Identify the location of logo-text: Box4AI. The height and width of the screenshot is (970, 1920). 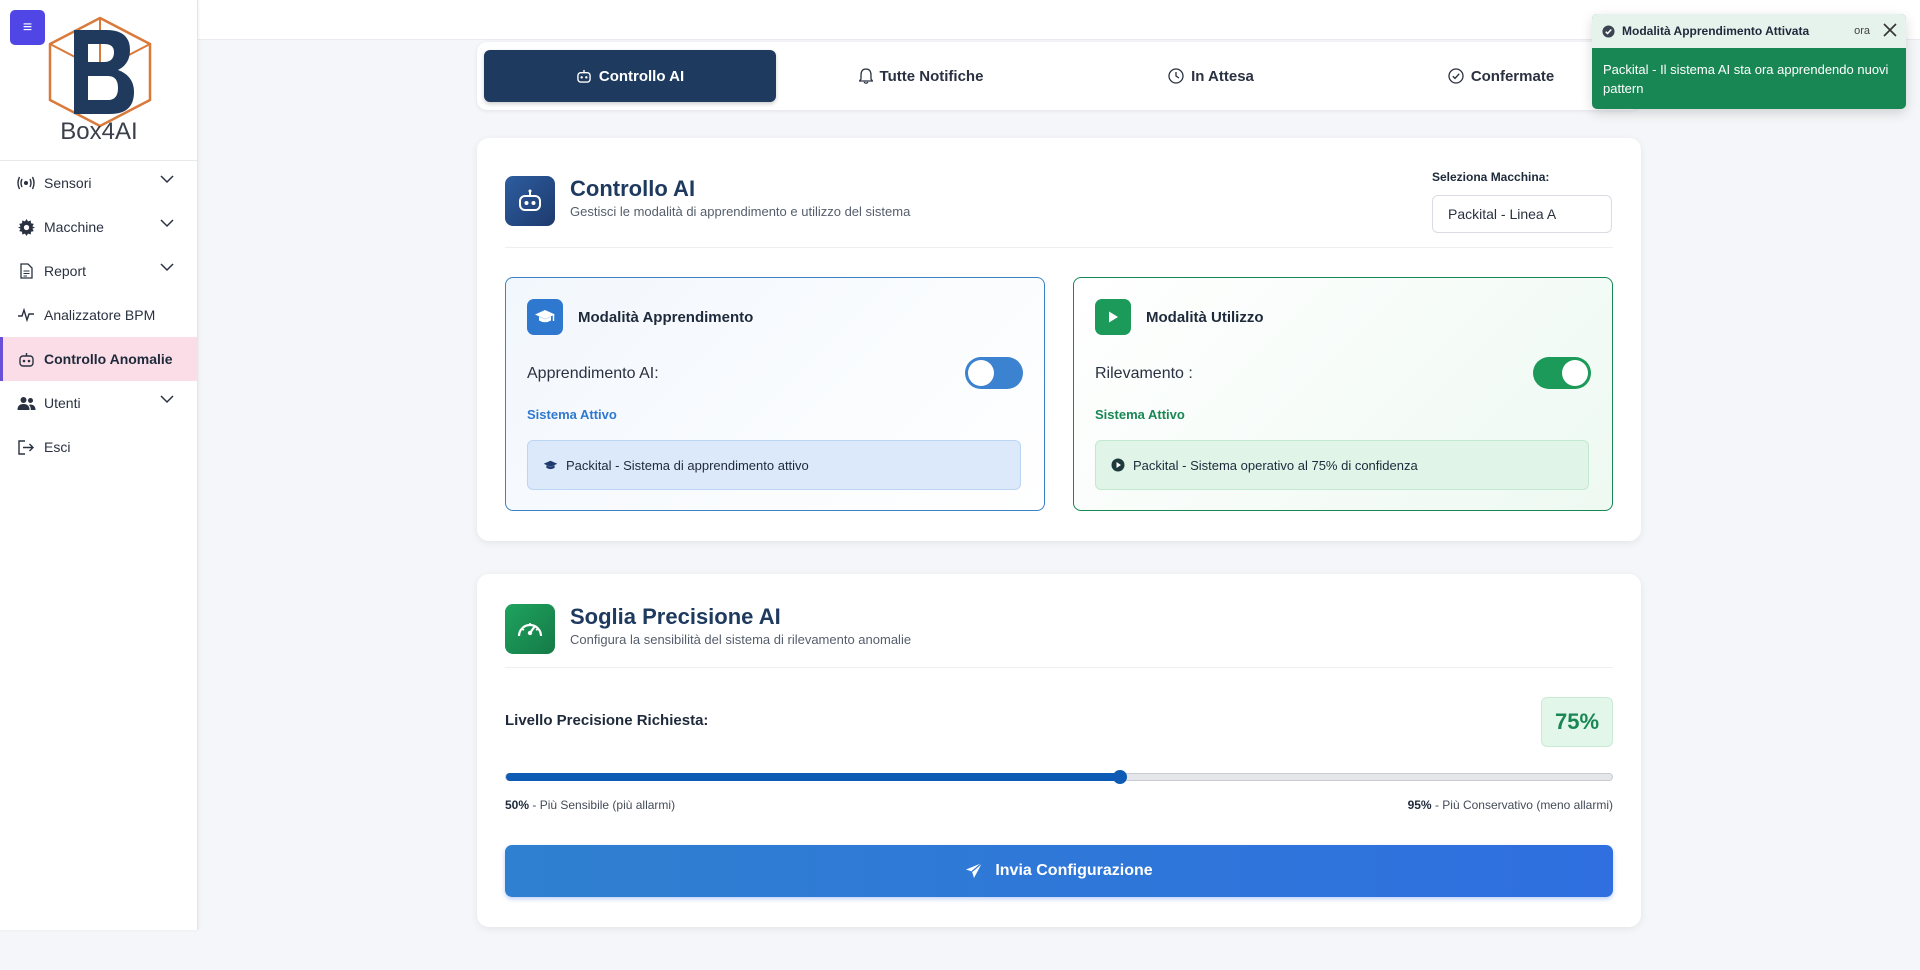
(99, 131).